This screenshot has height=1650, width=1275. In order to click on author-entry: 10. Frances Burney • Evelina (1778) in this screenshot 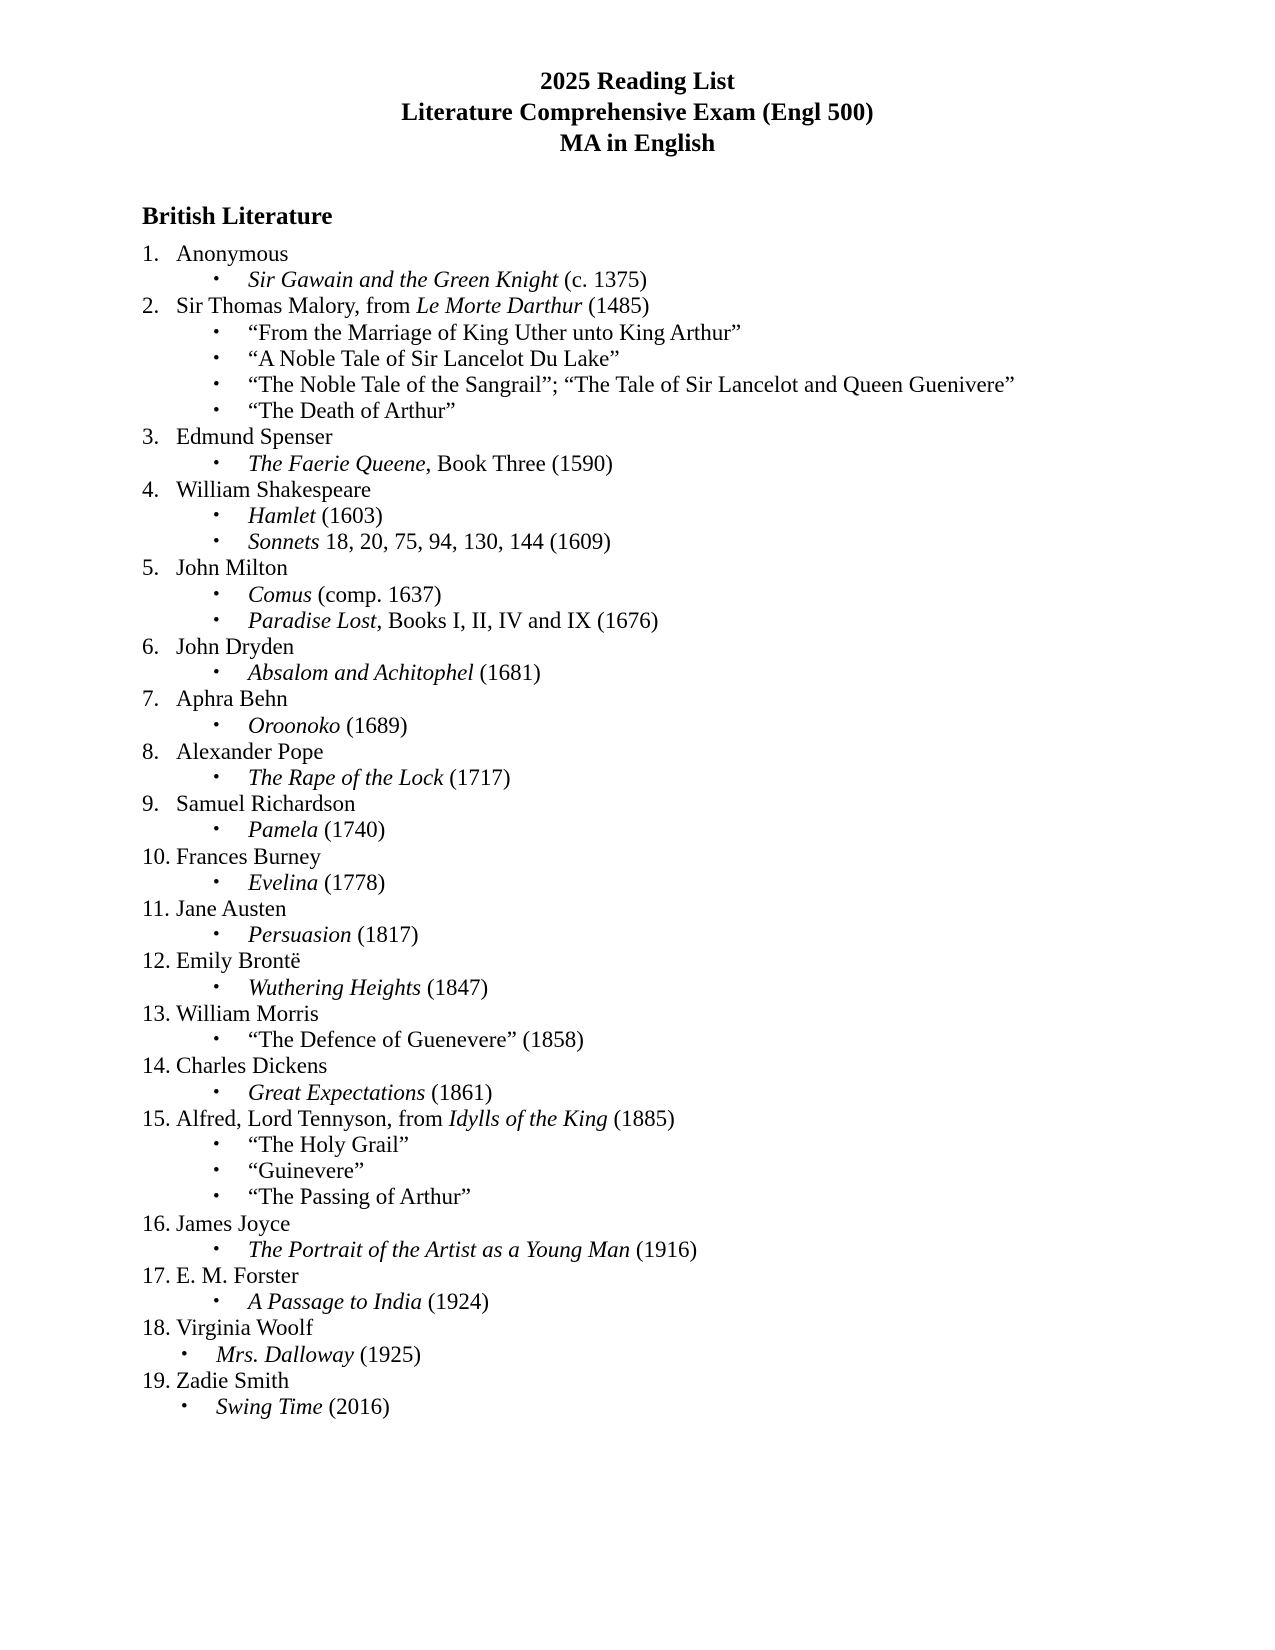, I will do `click(637, 870)`.